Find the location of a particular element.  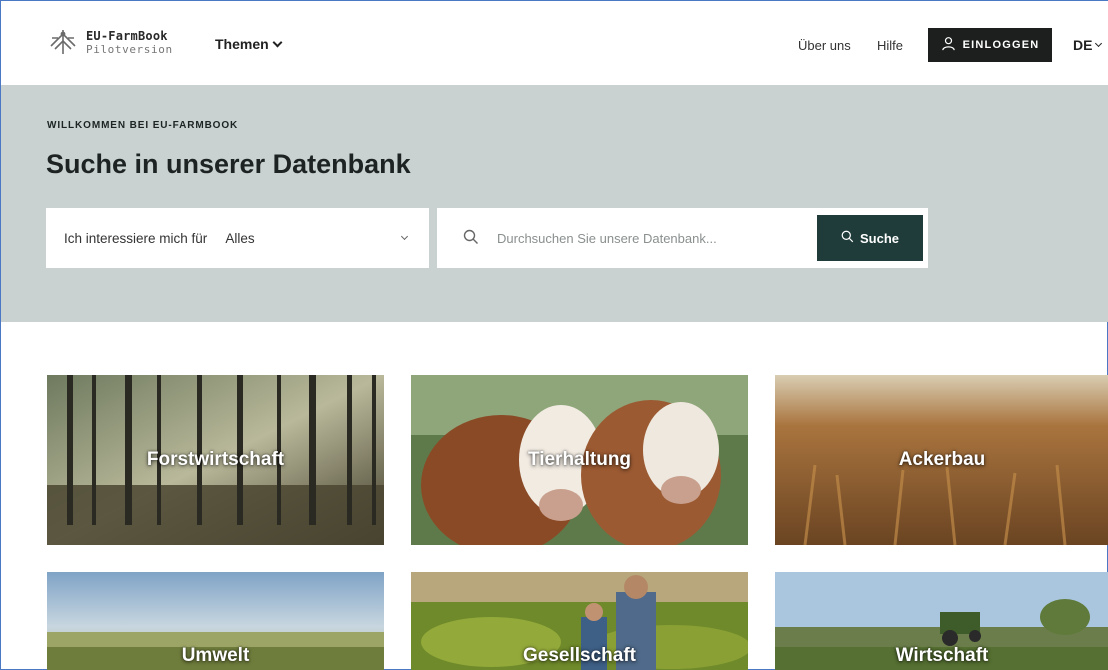

search-input is located at coordinates (652, 238).